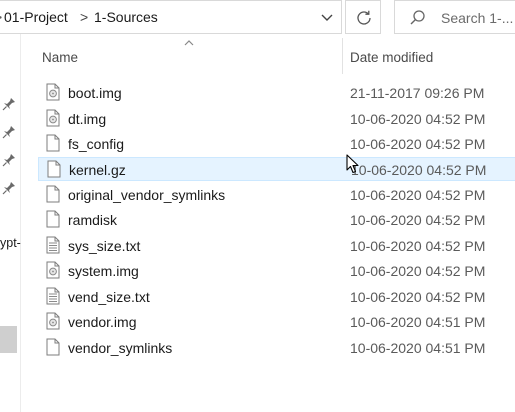 The height and width of the screenshot is (412, 515). I want to click on navigation-pane, so click(10, 223).